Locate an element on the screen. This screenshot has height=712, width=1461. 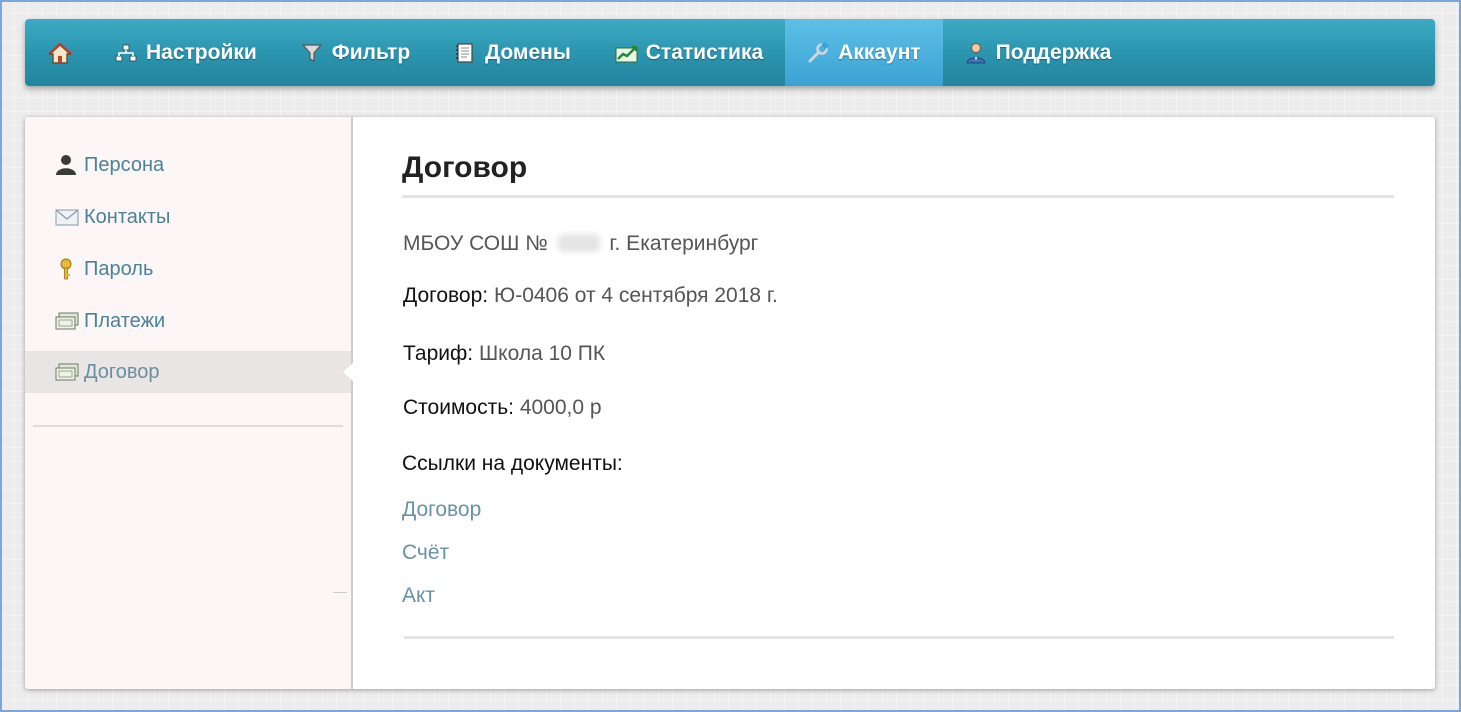
sidebar-divider is located at coordinates (188, 426).